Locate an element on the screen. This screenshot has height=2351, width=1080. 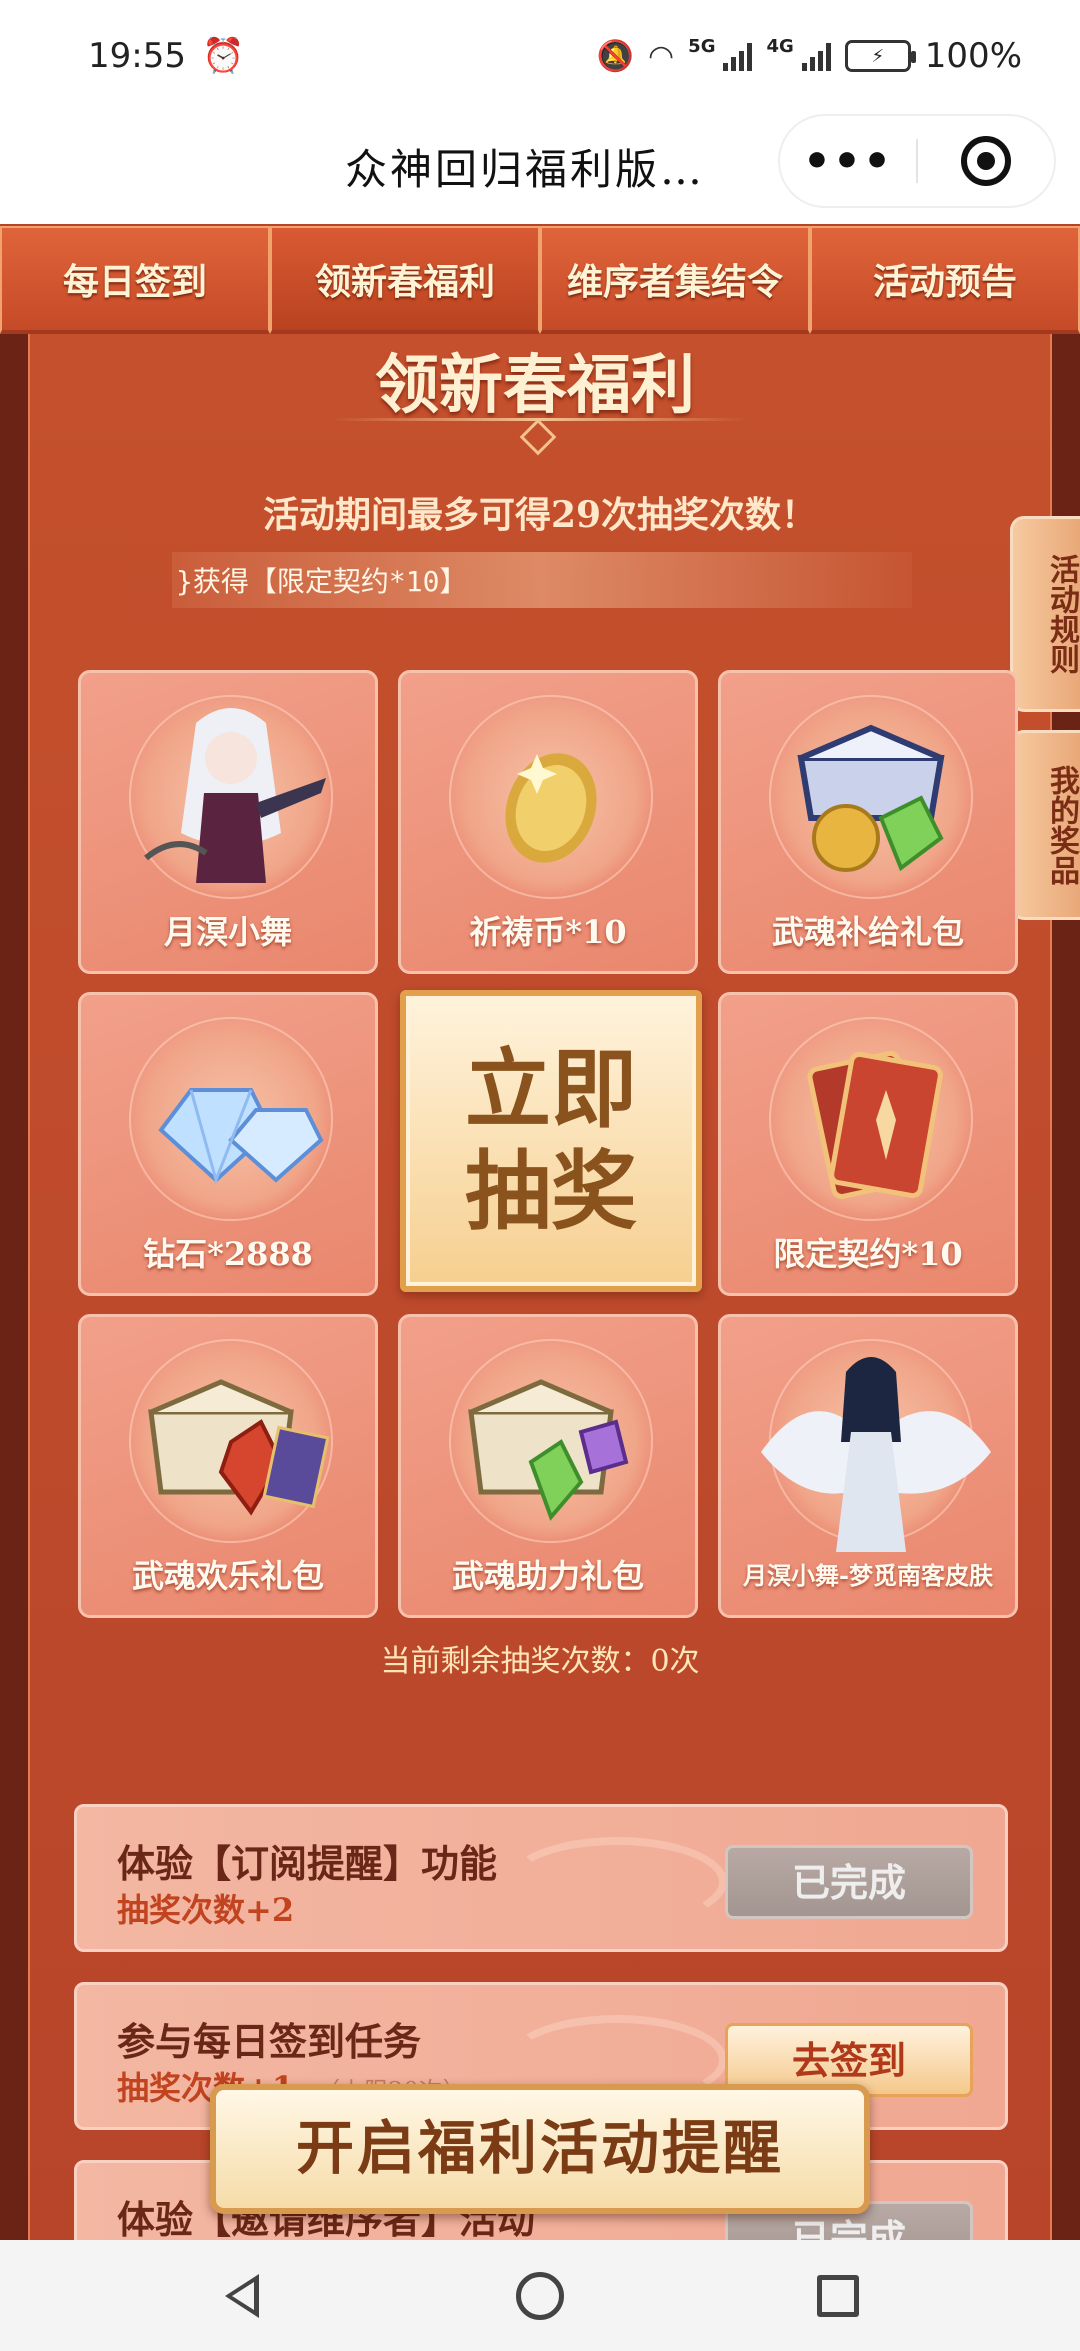
task-completed-button: 已完成 is located at coordinates (849, 1882).